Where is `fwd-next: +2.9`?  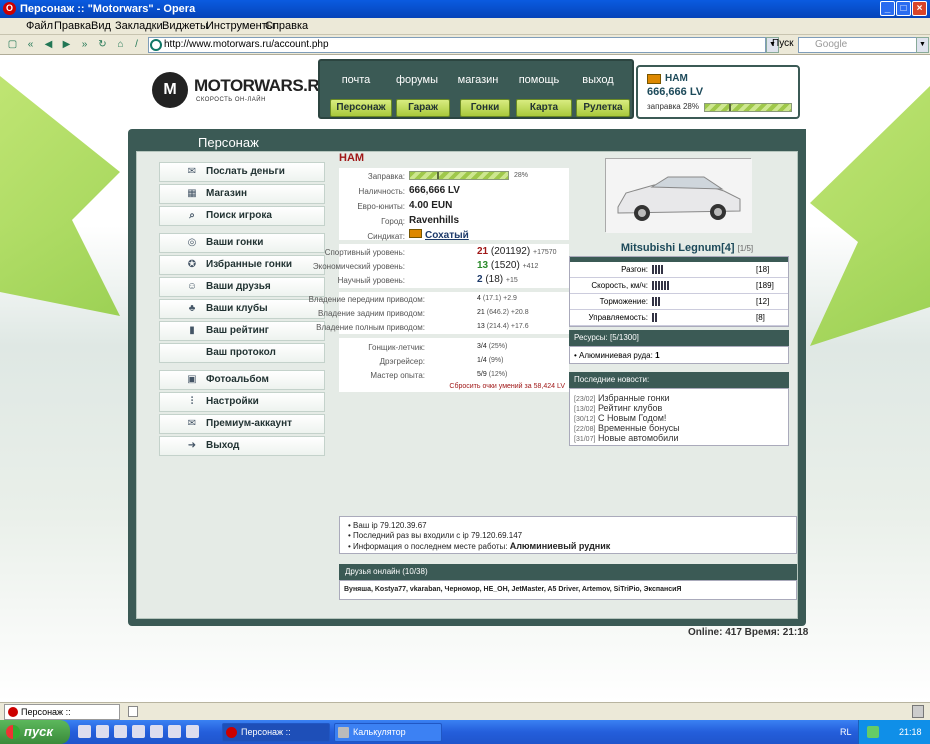 fwd-next: +2.9 is located at coordinates (510, 298).